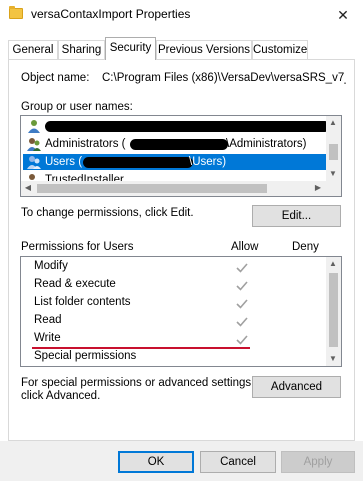 The width and height of the screenshot is (363, 481). Describe the element at coordinates (208, 162) in the screenshot. I see `list-item-label: \Users)` at that location.